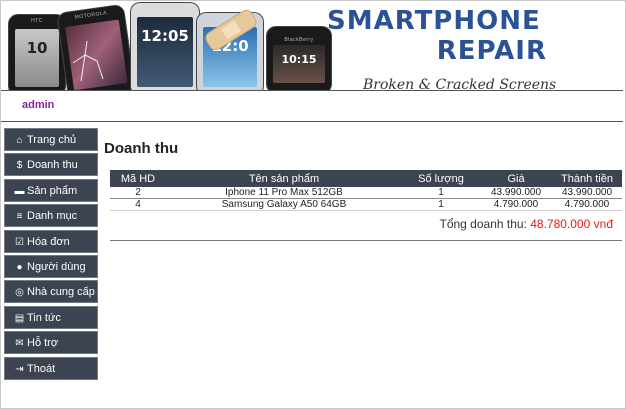  Describe the element at coordinates (19, 318) in the screenshot. I see `newspaper-icon: ▤` at that location.